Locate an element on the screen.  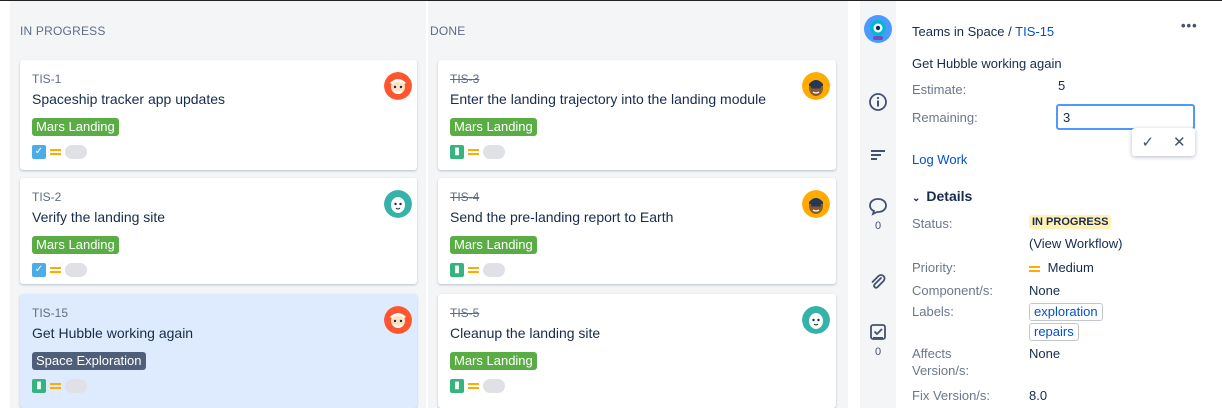
chevron-down-icon: ⌄ is located at coordinates (916, 198).